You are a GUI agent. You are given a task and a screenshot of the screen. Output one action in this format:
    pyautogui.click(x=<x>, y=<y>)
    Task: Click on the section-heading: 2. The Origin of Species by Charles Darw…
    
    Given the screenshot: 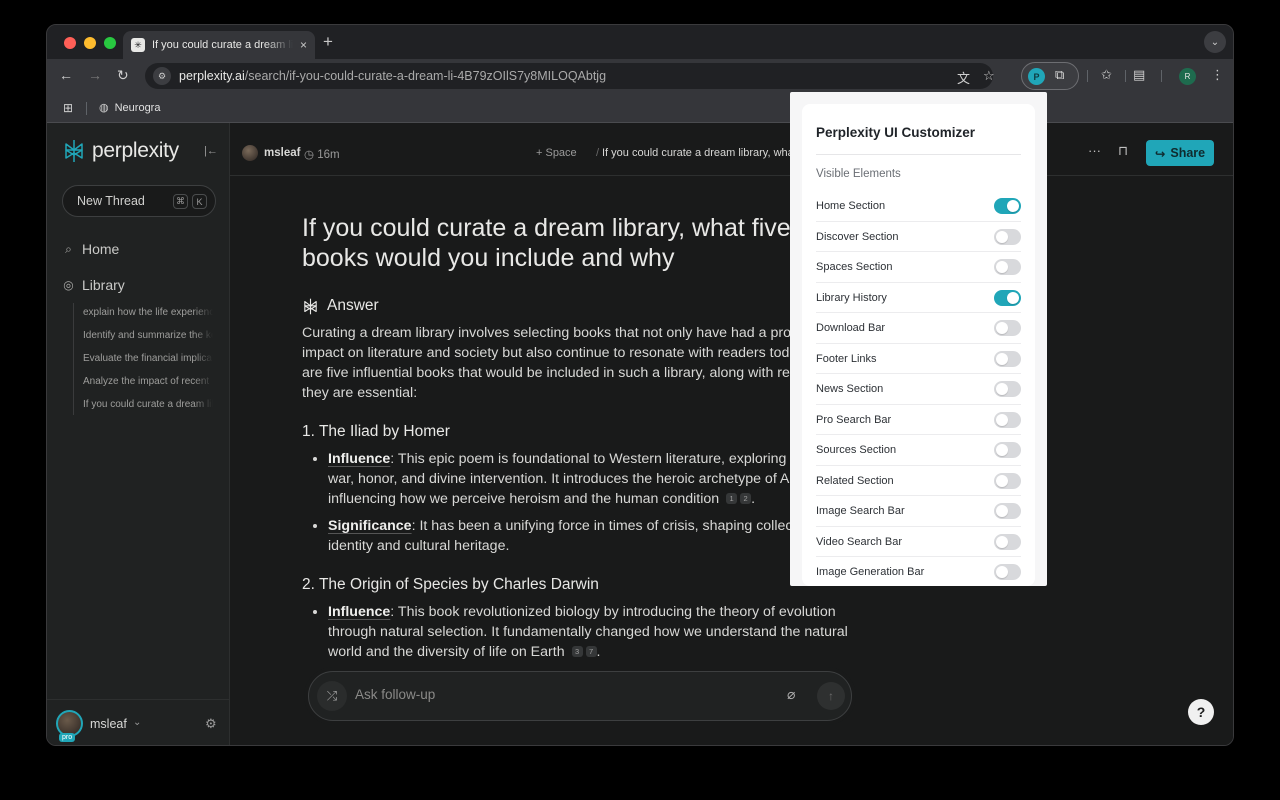 What is the action you would take?
    pyautogui.click(x=450, y=584)
    